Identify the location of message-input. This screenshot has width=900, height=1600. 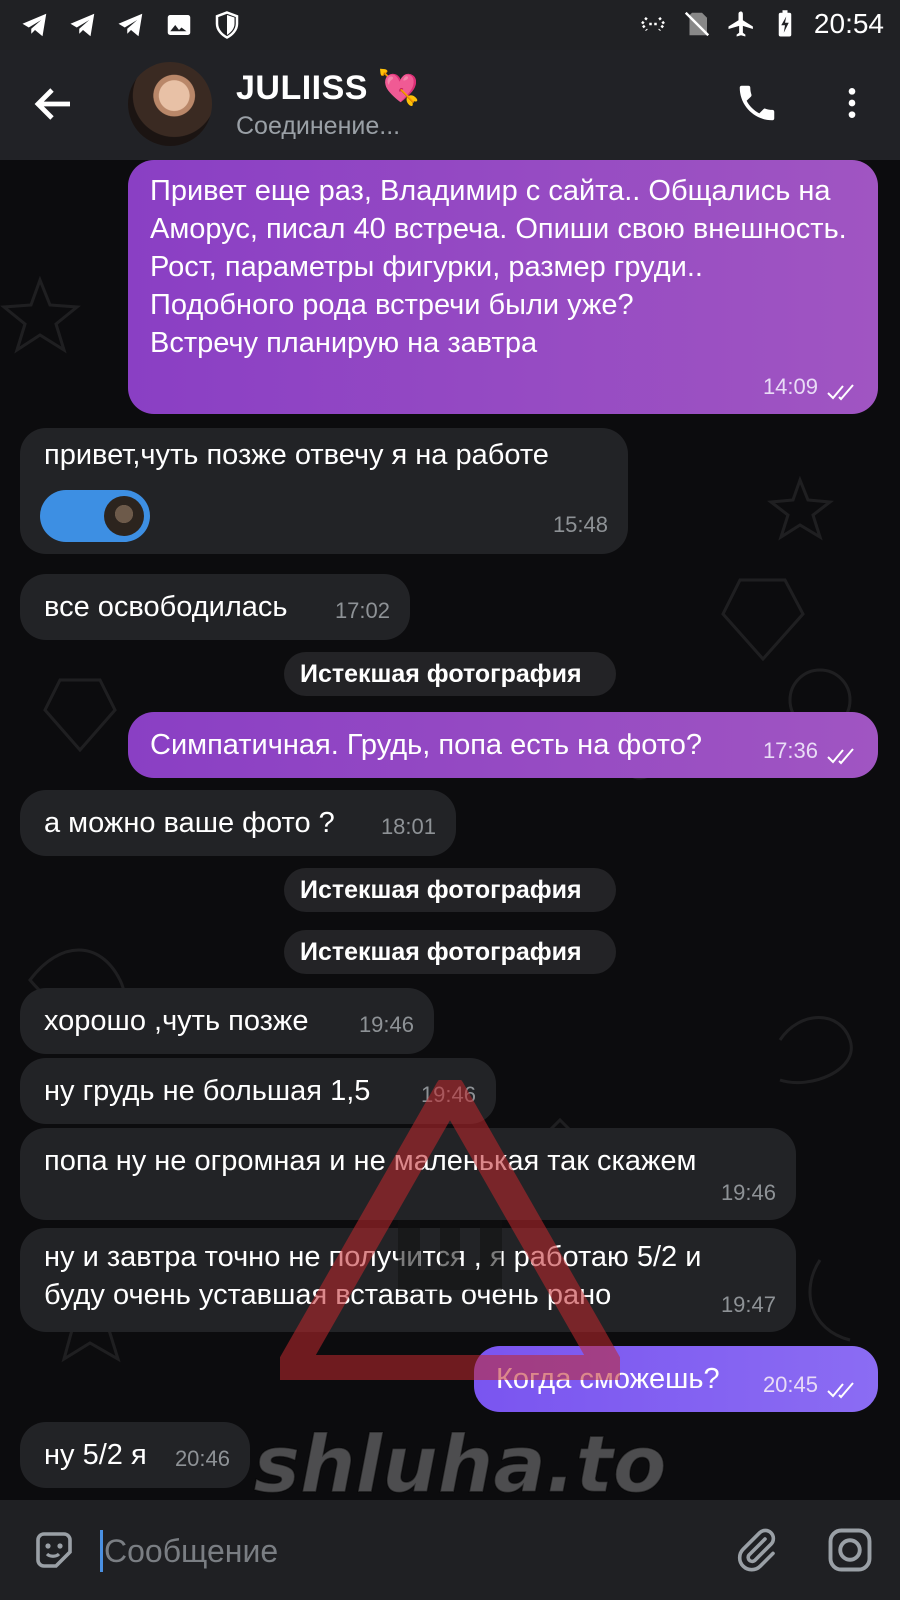
(383, 1551).